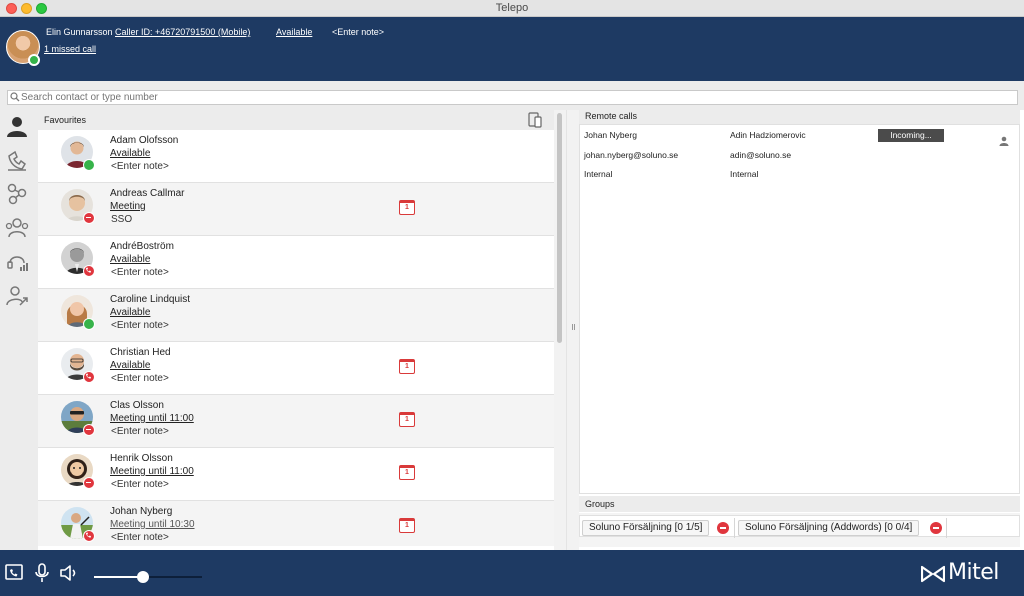  Describe the element at coordinates (799, 504) in the screenshot. I see `groups-header: Groups` at that location.